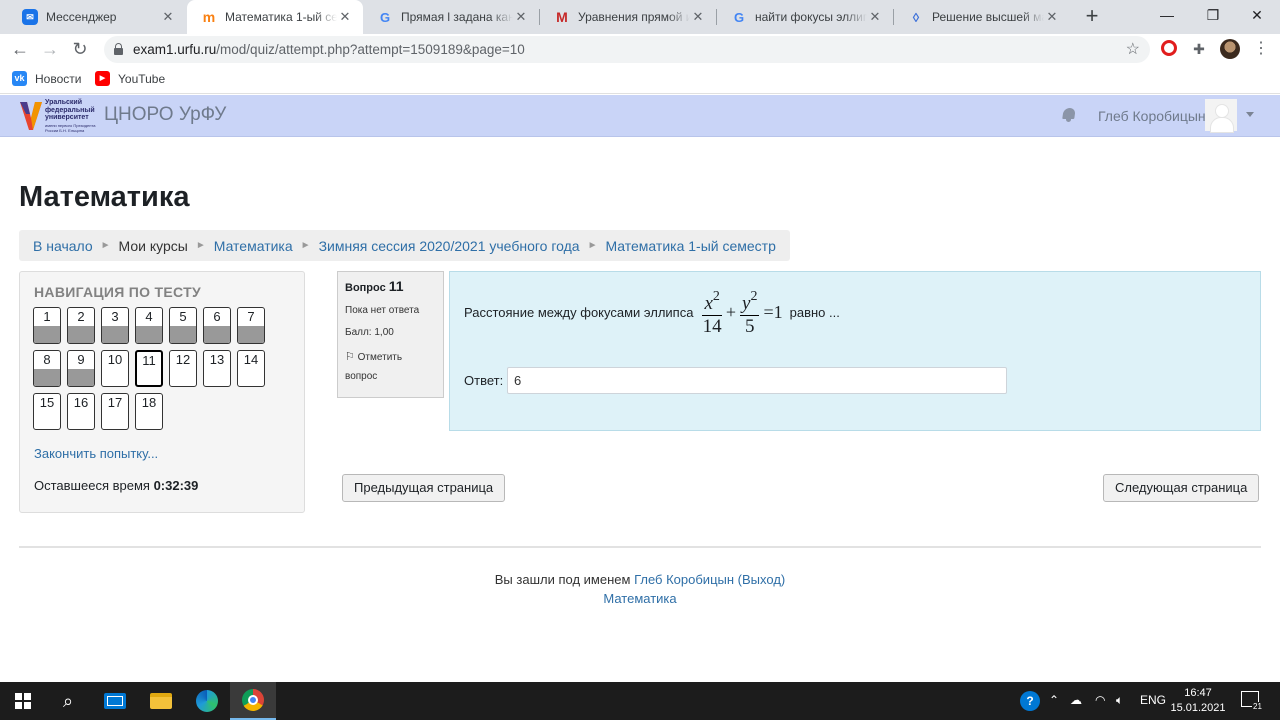  I want to click on chevron-down-icon, so click(1250, 114).